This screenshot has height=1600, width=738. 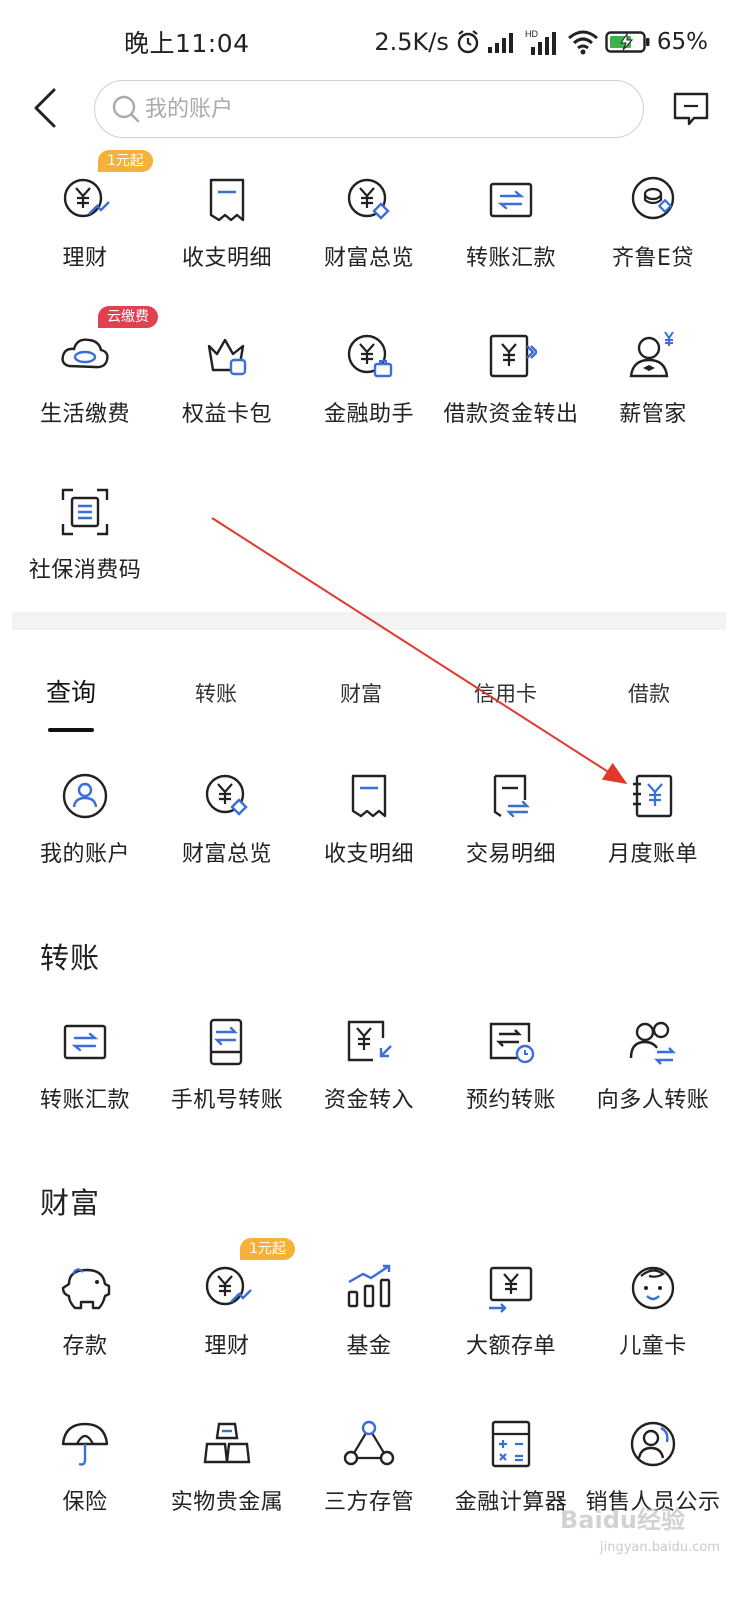 What do you see at coordinates (653, 1346) in the screenshot?
I see `wealth-item-label: 儿童卡` at bounding box center [653, 1346].